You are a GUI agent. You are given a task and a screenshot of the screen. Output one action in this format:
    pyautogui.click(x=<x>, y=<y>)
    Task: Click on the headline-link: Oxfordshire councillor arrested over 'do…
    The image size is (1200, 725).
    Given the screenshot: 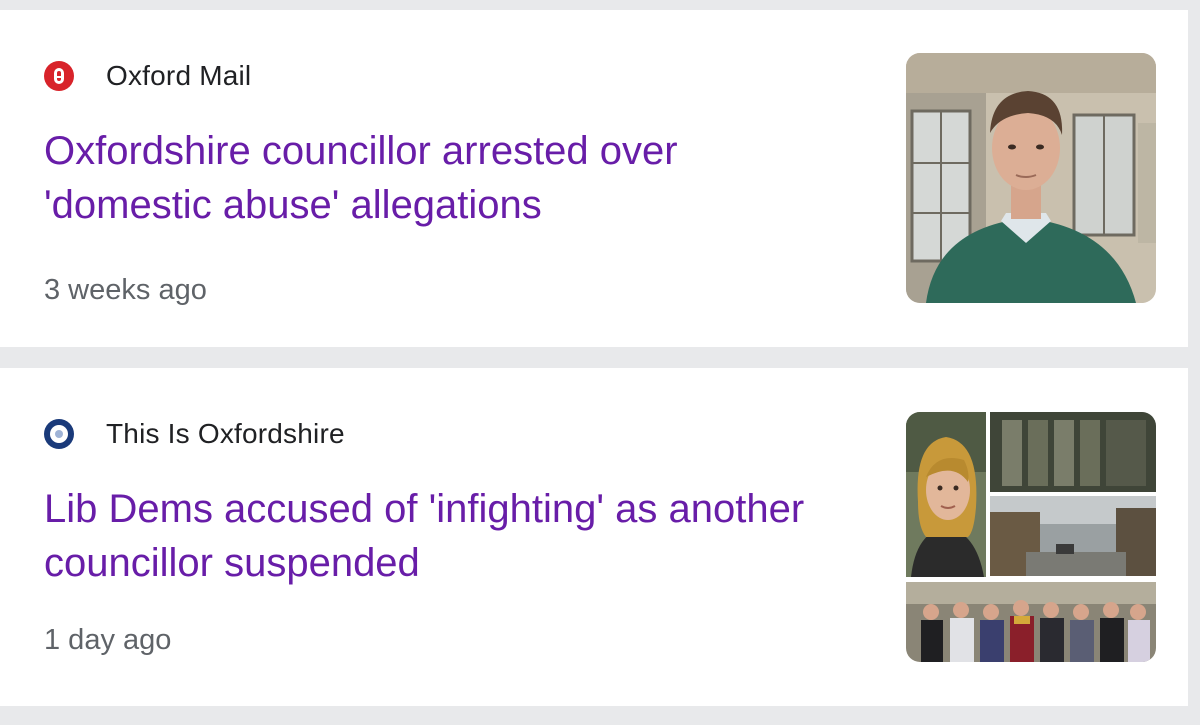 What is the action you would take?
    pyautogui.click(x=444, y=178)
    